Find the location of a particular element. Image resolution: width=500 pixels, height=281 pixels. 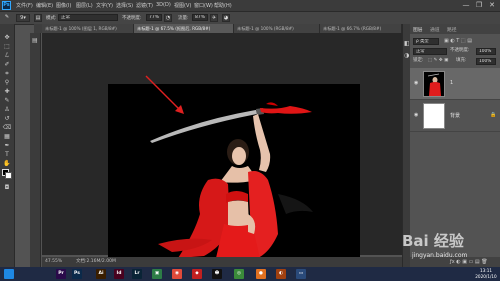

layer-opacity-label: 不透明度: is located at coordinates (460, 50).